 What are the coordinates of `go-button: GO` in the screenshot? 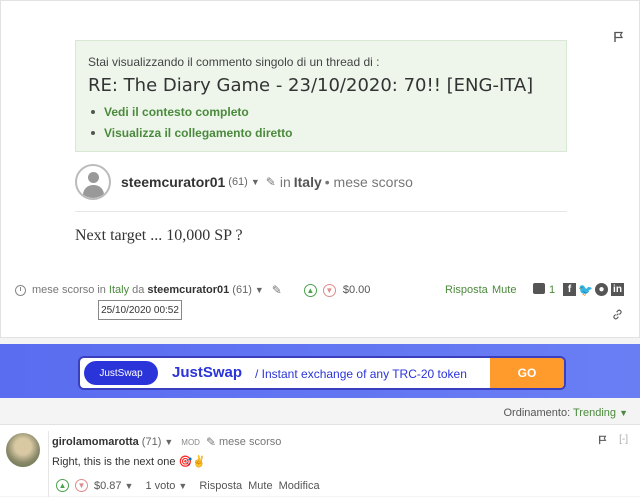 It's located at (527, 373).